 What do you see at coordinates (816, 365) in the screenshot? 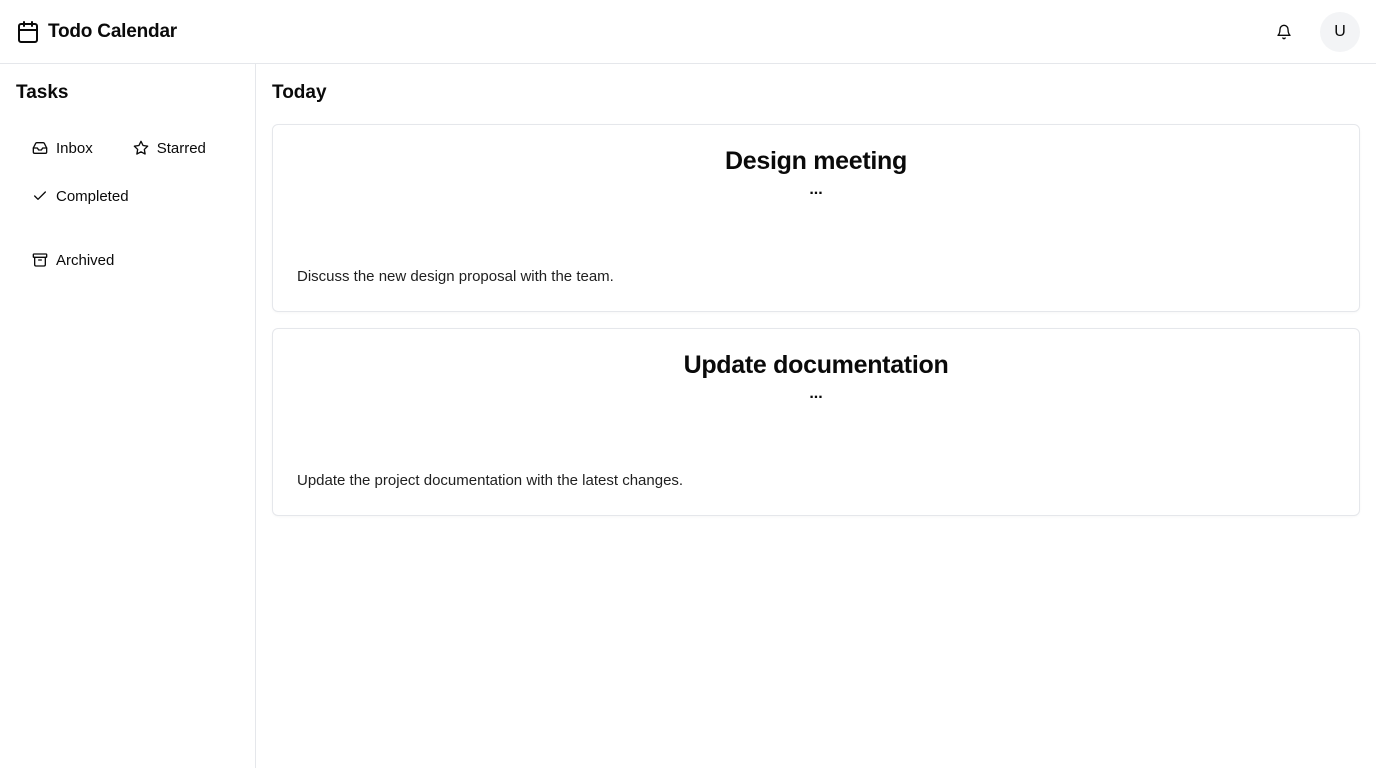
I see `task-title: Update documentation` at bounding box center [816, 365].